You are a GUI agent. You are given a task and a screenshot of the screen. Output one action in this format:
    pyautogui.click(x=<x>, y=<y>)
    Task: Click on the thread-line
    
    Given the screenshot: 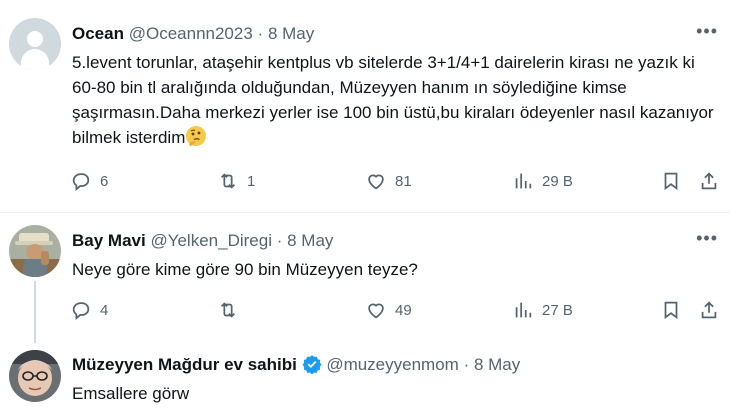 What is the action you would take?
    pyautogui.click(x=35, y=312)
    